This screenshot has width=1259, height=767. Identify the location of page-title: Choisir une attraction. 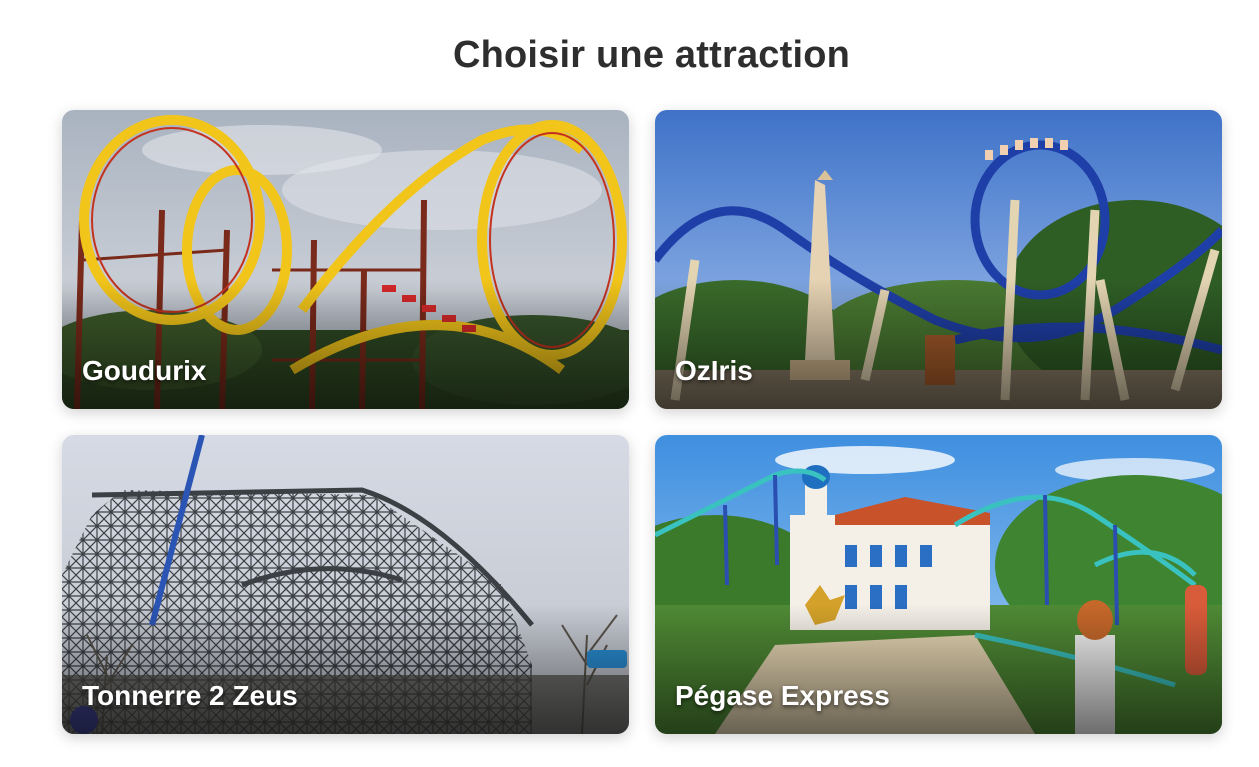
(651, 55).